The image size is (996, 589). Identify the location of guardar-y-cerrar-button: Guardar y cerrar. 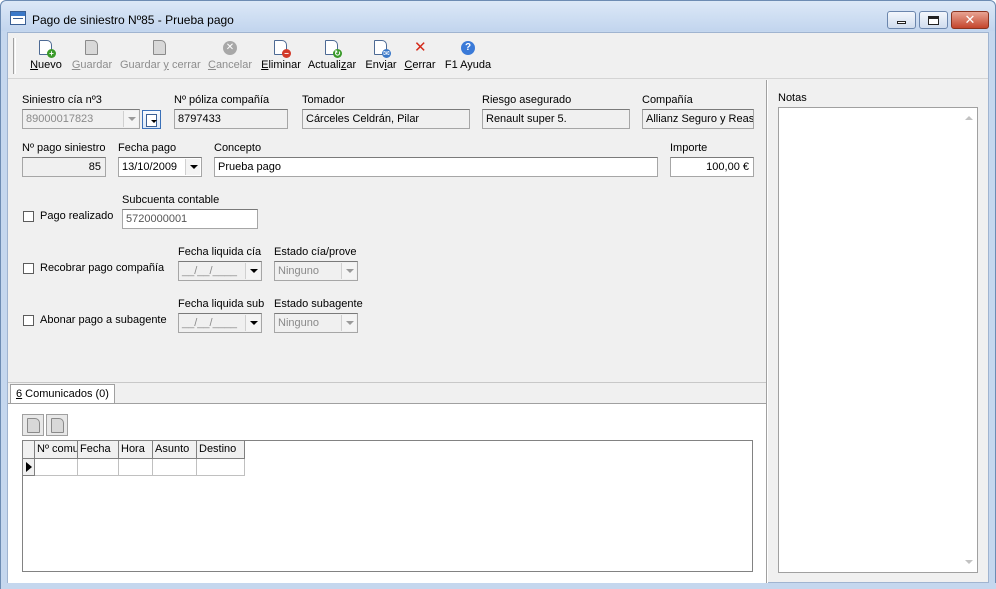
(160, 57).